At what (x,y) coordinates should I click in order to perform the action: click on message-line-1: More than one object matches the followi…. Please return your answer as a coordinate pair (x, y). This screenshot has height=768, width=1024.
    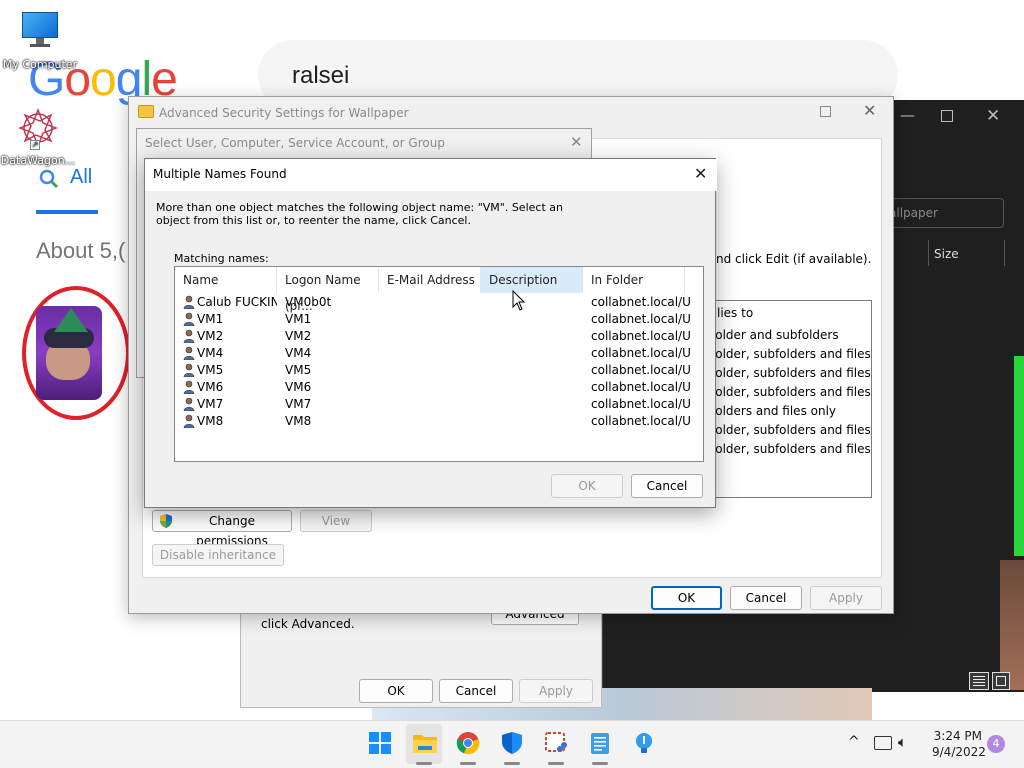
    Looking at the image, I should click on (359, 207).